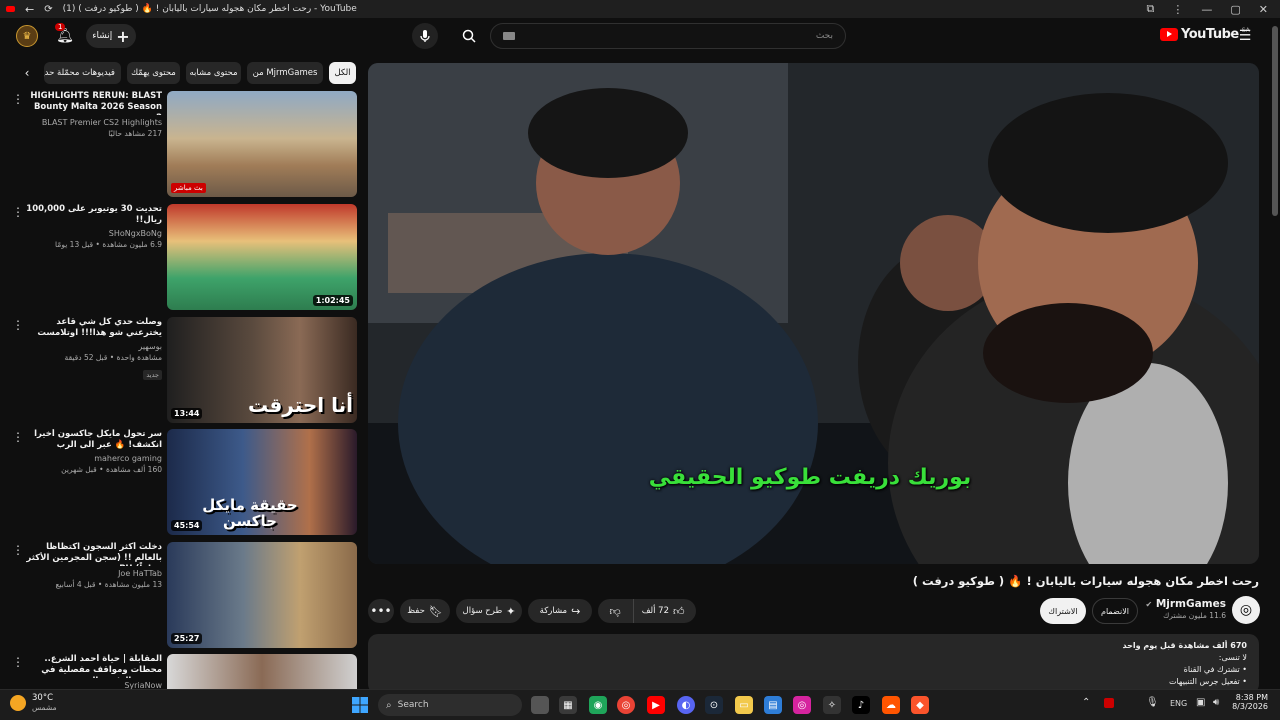 The image size is (1280, 720). What do you see at coordinates (678, 611) in the screenshot?
I see `thumbs-up-icon: 👍︎` at bounding box center [678, 611].